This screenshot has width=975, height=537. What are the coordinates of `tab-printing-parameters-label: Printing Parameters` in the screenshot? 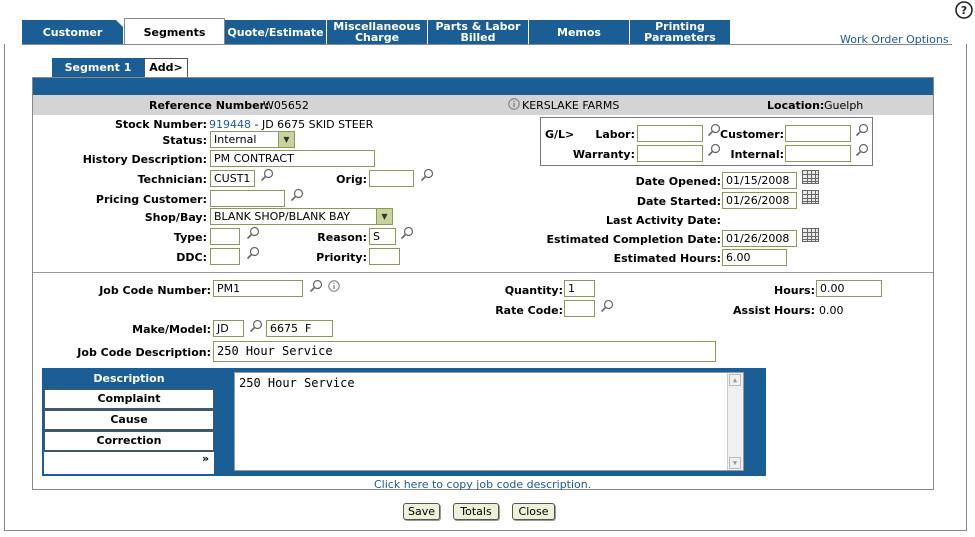 It's located at (680, 32).